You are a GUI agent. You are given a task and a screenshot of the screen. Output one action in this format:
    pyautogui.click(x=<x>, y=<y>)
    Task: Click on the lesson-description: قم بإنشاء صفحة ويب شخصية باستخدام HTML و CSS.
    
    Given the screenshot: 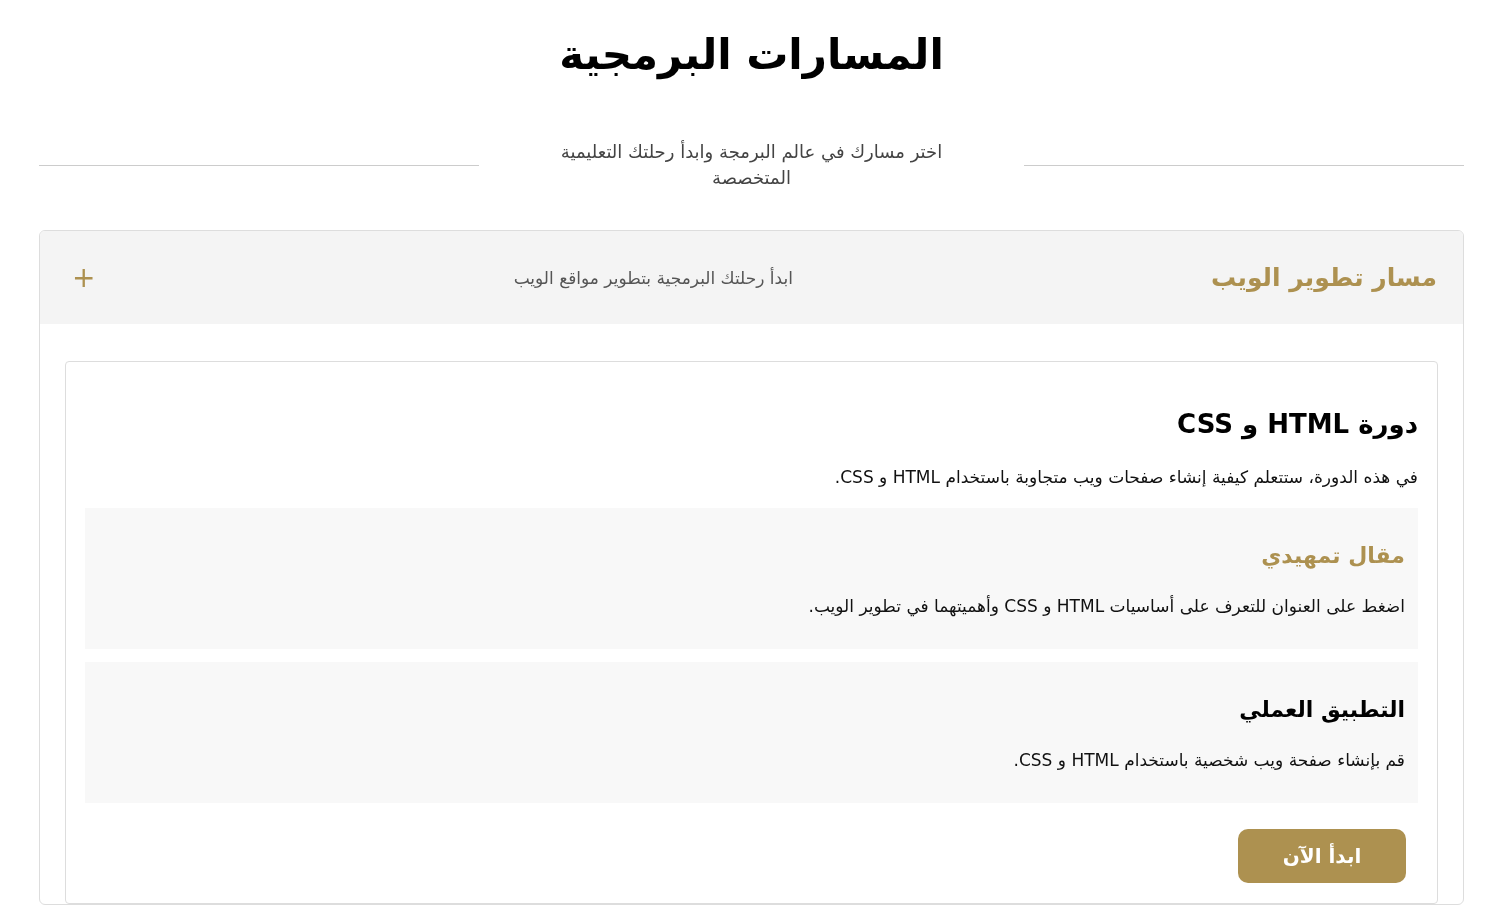 What is the action you would take?
    pyautogui.click(x=1208, y=760)
    